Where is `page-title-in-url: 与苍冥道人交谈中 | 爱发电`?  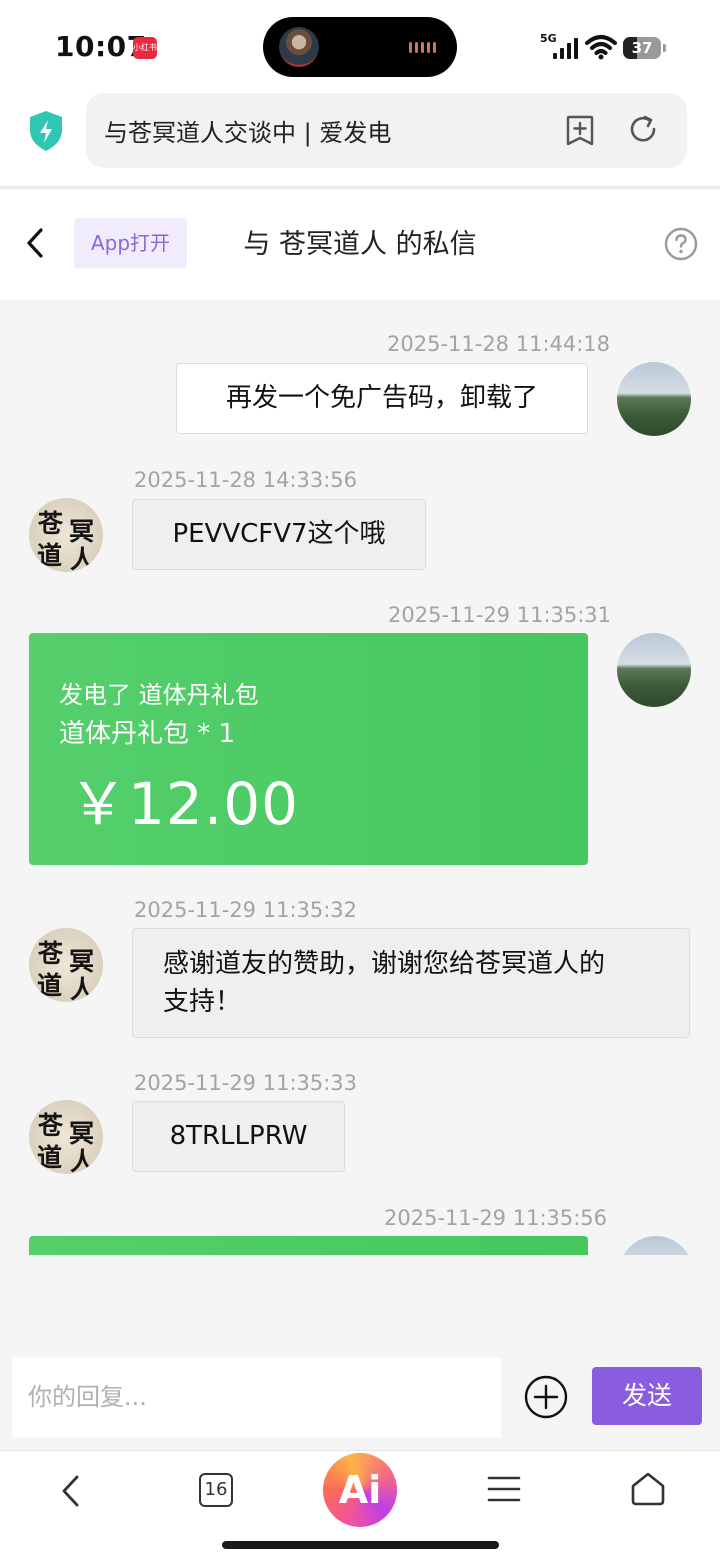
page-title-in-url: 与苍冥道人交谈中 | 爱发电 is located at coordinates (248, 133).